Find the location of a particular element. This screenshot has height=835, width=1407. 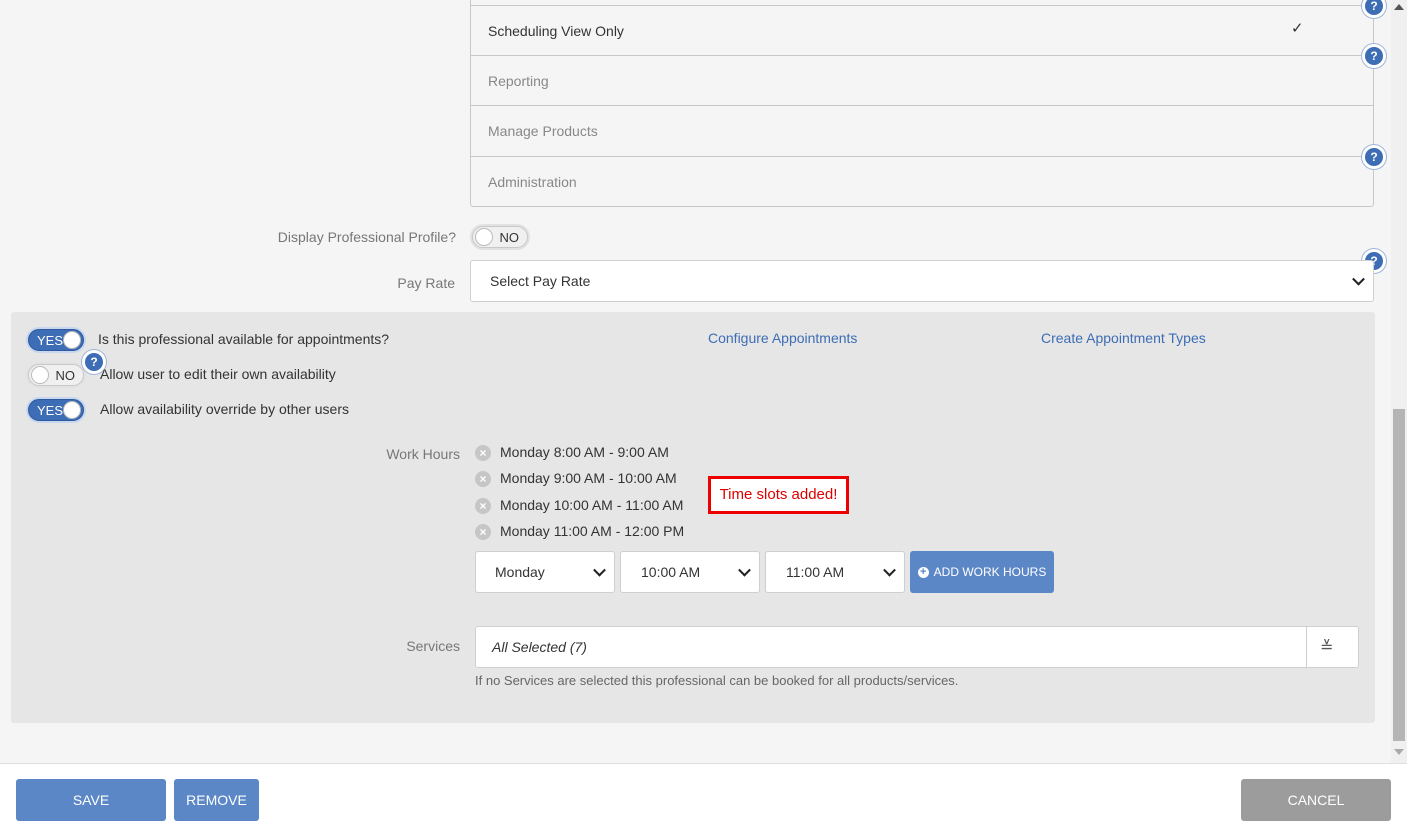

work-hour-text: Monday 11:00 AM - 12:00 PM is located at coordinates (592, 531).